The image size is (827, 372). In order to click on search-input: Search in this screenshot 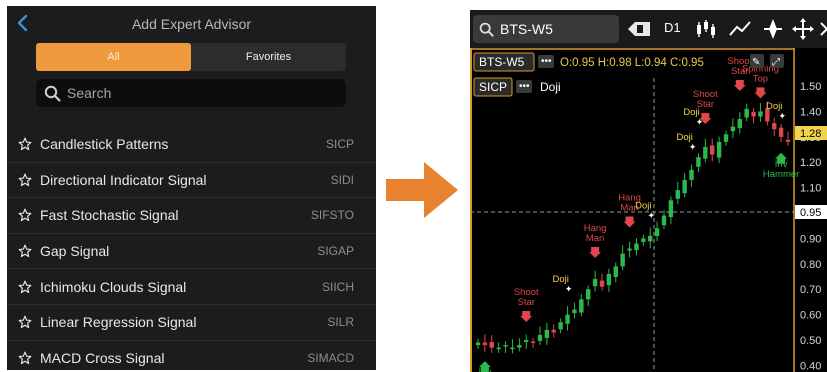, I will do `click(191, 93)`.